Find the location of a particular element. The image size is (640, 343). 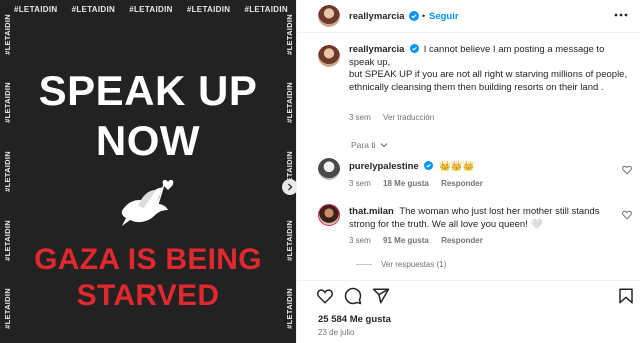

comment-meta: 3 sem 91 Me gusta Responder is located at coordinates (421, 240).